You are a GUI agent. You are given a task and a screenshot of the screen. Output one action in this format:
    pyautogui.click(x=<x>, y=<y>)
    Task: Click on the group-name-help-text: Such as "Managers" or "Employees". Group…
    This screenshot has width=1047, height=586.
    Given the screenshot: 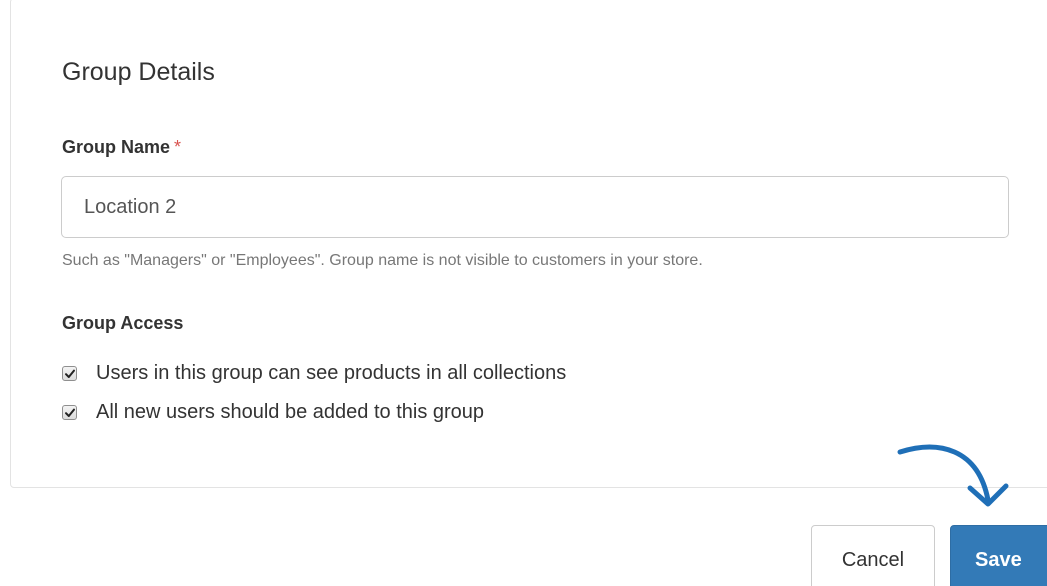 What is the action you would take?
    pyautogui.click(x=382, y=260)
    